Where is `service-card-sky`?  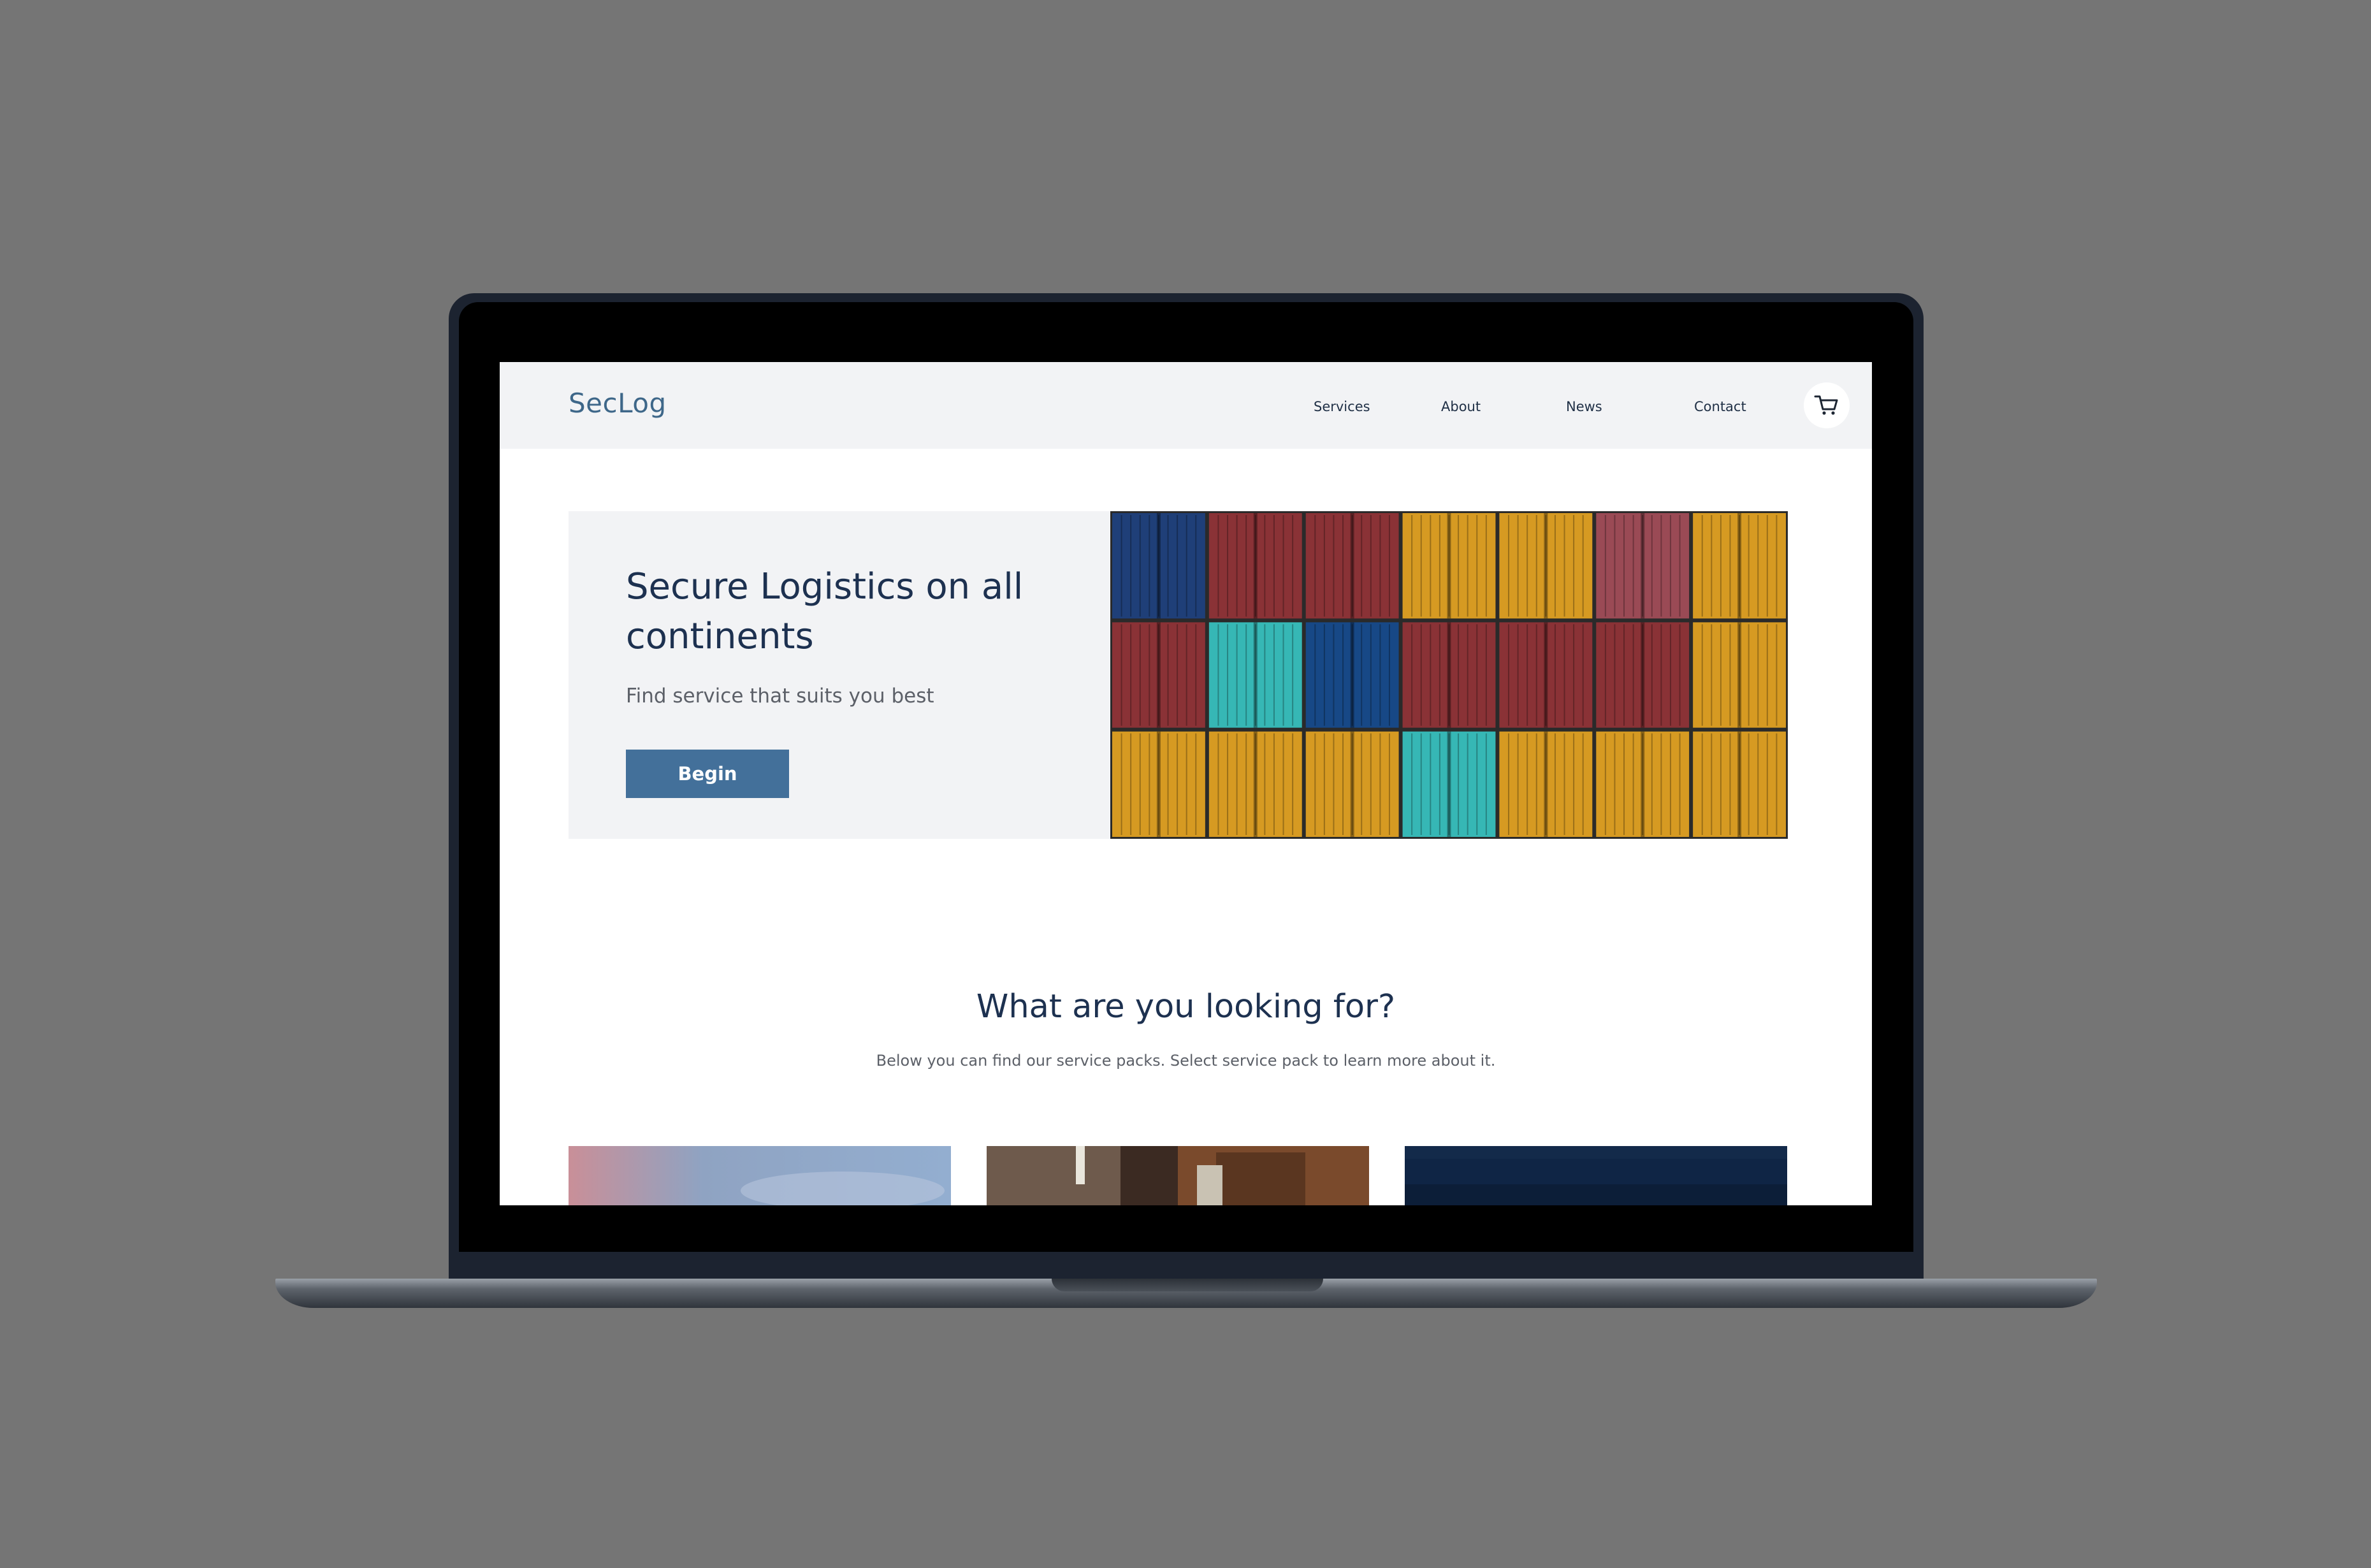 service-card-sky is located at coordinates (760, 1176).